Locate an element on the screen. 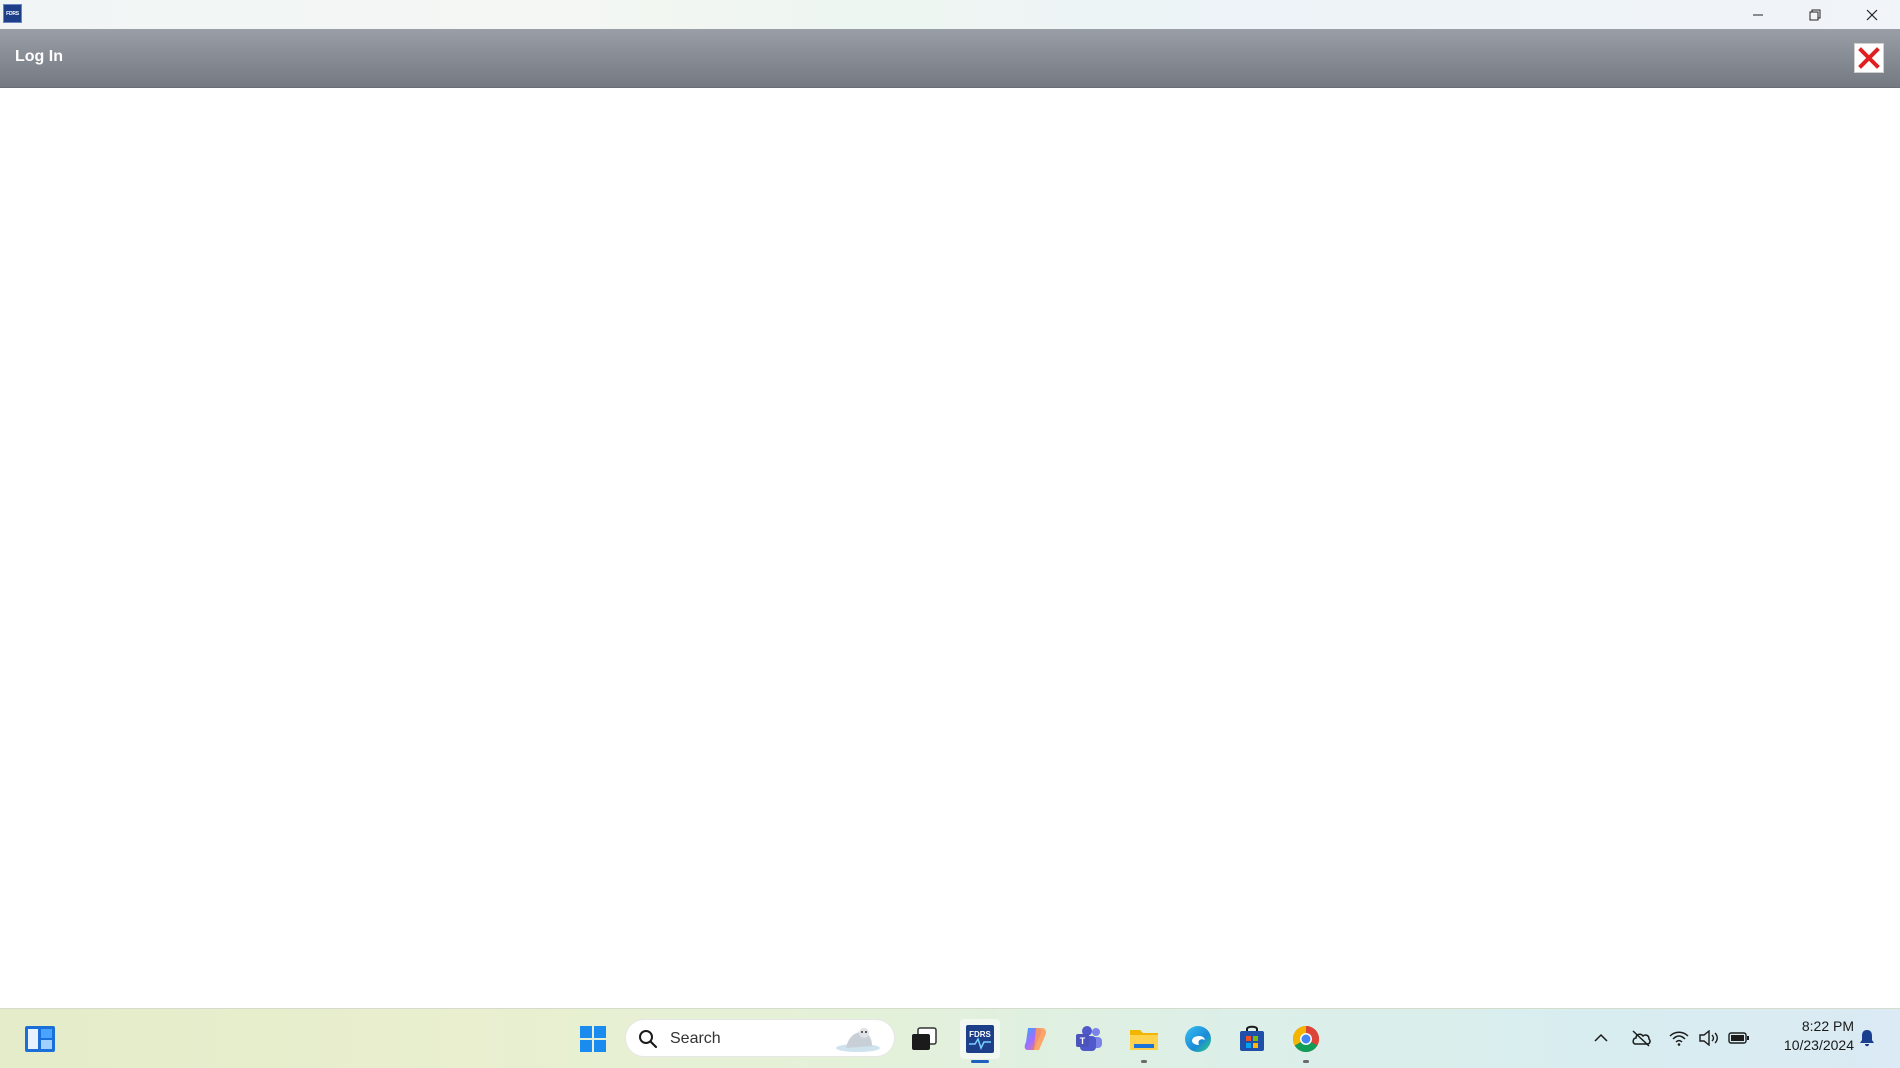 The width and height of the screenshot is (1900, 1068). minimize-button is located at coordinates (1757, 14).